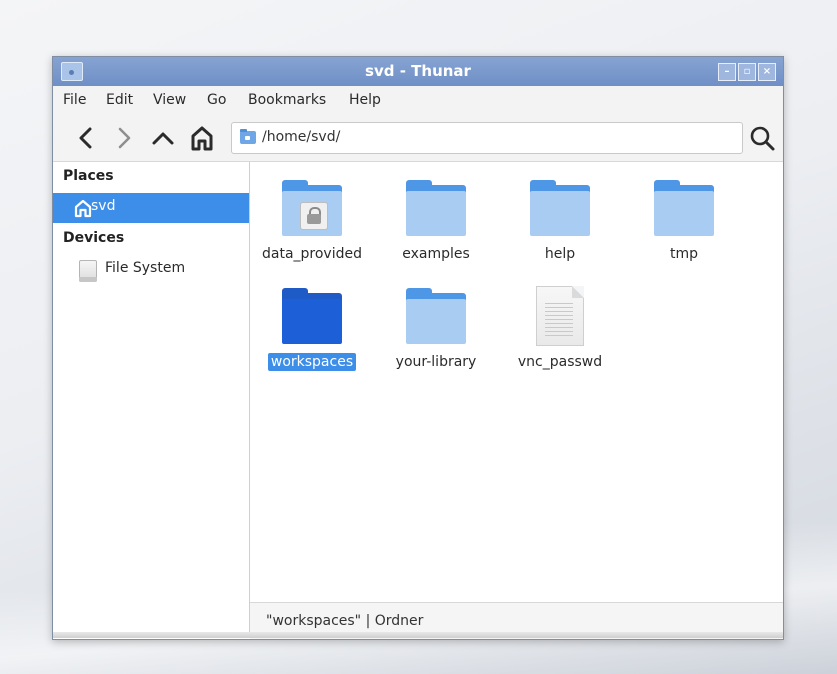 This screenshot has height=674, width=837. I want to click on forward-button, so click(124, 138).